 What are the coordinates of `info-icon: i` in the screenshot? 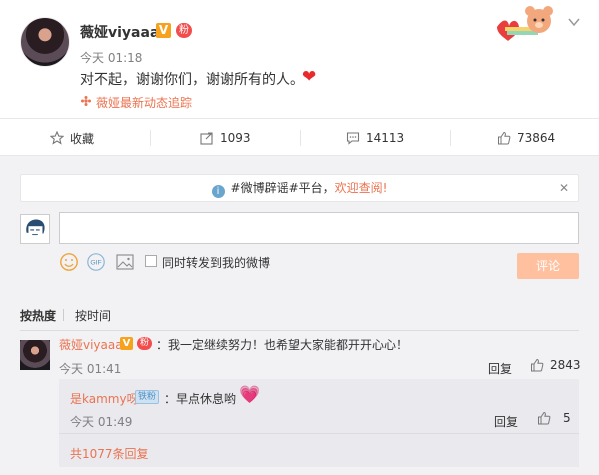 It's located at (218, 191).